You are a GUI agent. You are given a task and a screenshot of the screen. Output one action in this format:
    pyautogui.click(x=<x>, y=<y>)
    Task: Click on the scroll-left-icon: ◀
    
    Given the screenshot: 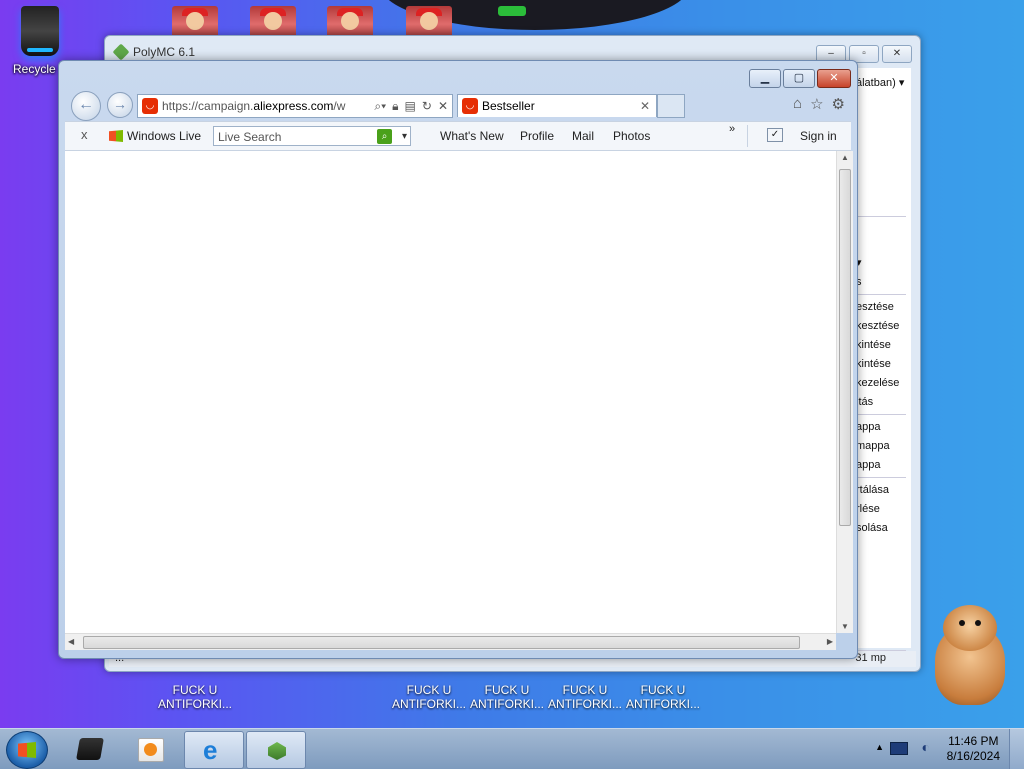 What is the action you would take?
    pyautogui.click(x=71, y=641)
    